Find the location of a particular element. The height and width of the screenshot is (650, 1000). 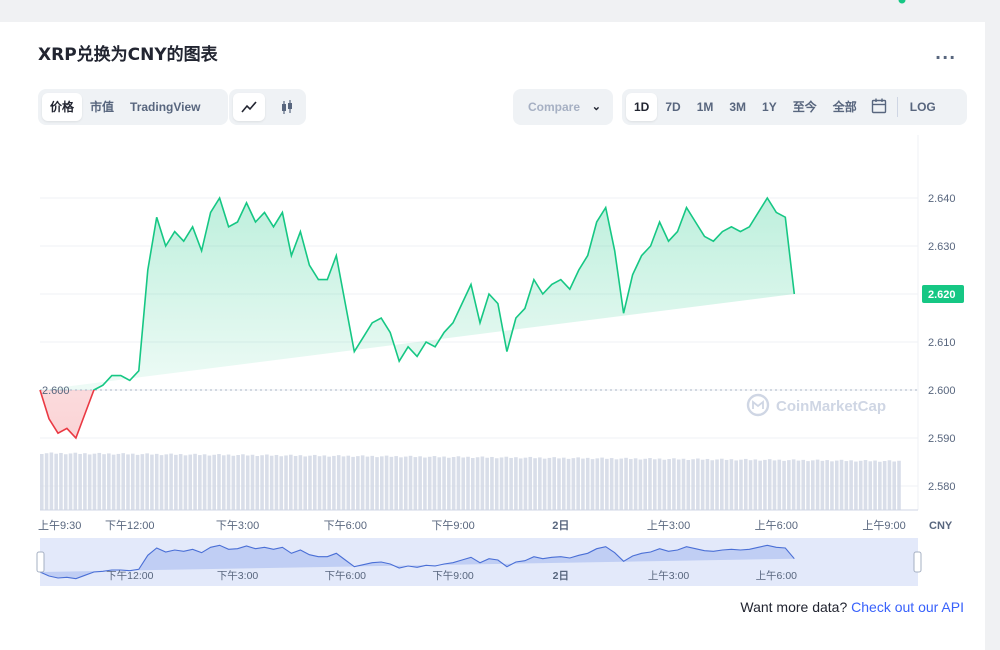

navigator-tick-label: 下午9:00 is located at coordinates (453, 575).